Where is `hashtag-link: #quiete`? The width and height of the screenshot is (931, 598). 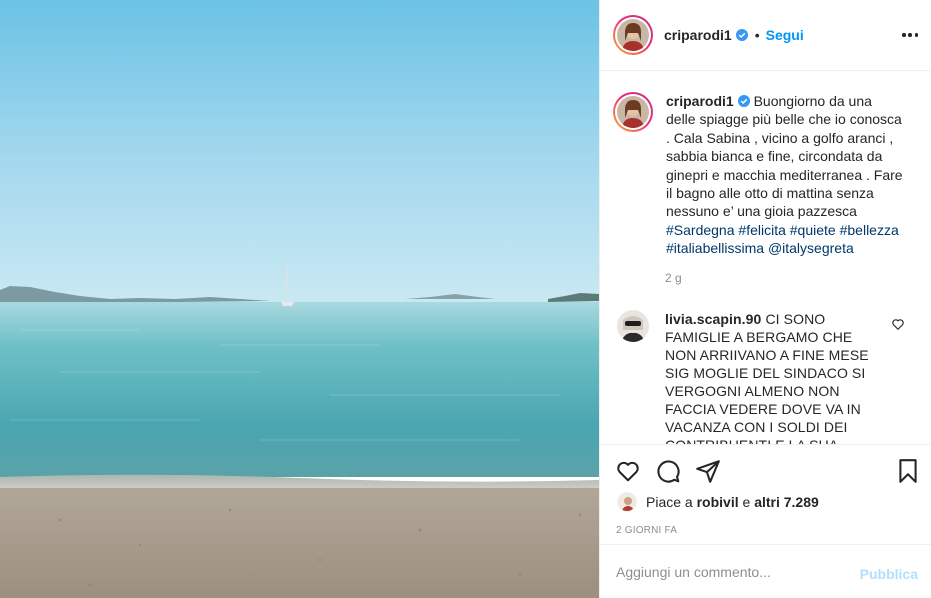 hashtag-link: #quiete is located at coordinates (813, 230).